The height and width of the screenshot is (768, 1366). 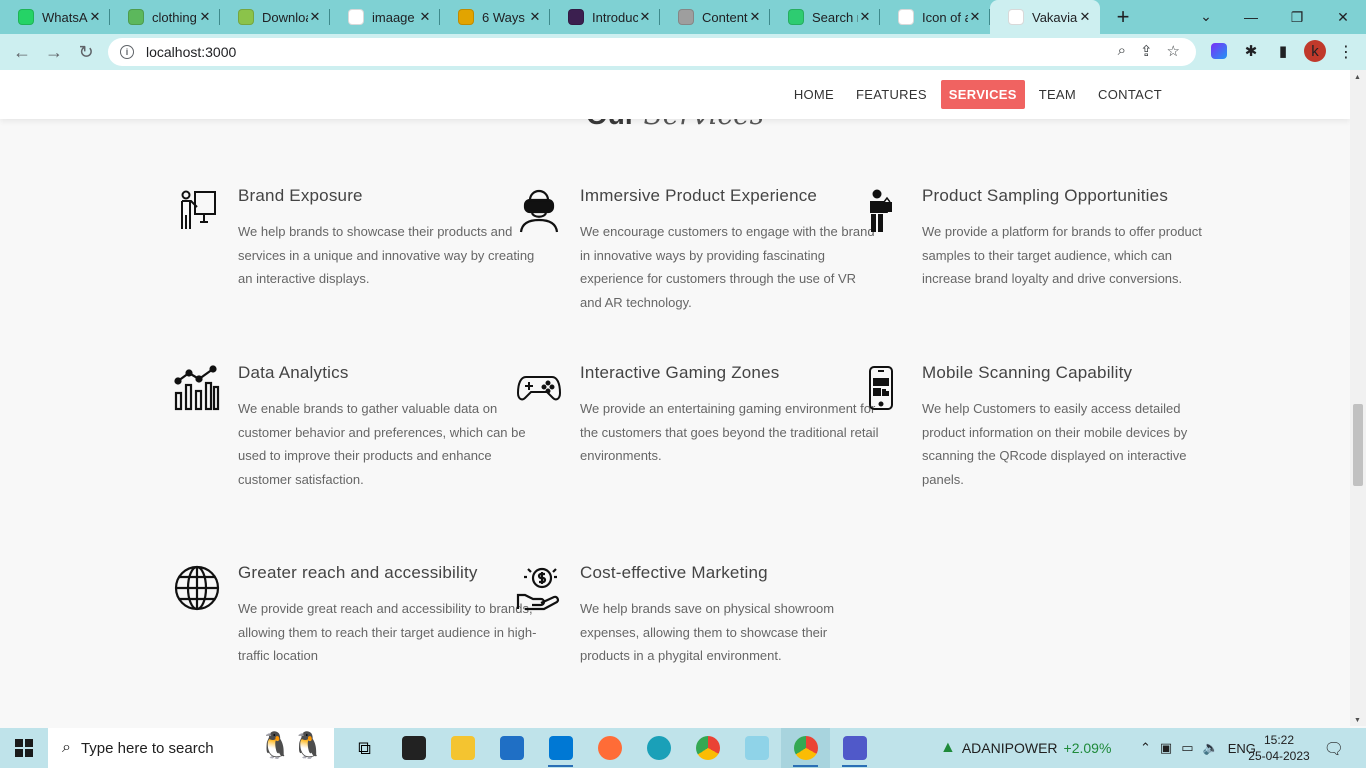 What do you see at coordinates (191, 748) in the screenshot?
I see `taskbar-search-box: ⌕ Type here to search 🐧🐧` at bounding box center [191, 748].